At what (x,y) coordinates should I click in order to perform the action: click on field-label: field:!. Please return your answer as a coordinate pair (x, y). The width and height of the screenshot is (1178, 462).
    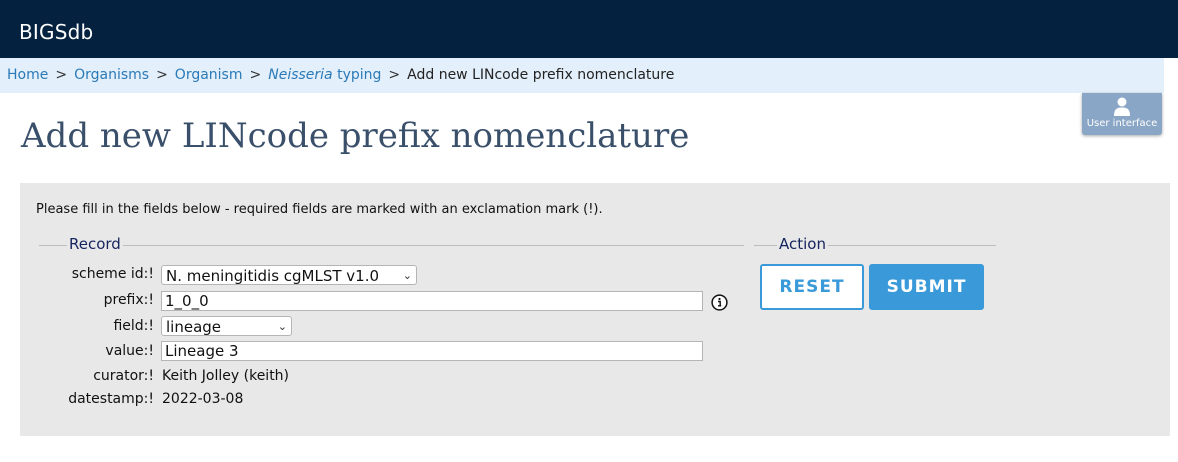
    Looking at the image, I should click on (133, 326).